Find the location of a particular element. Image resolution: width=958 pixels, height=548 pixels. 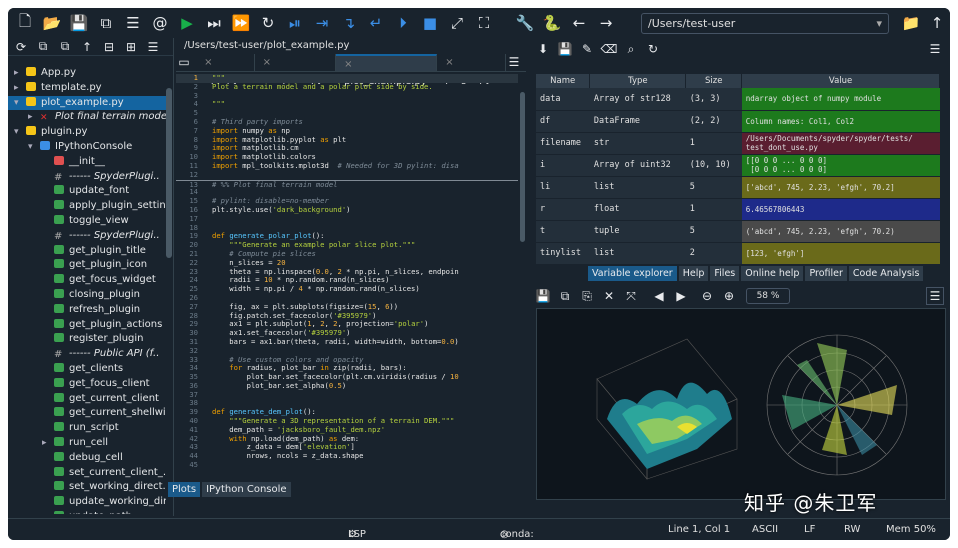

tree-item: get_plugin_title is located at coordinates (87, 251).